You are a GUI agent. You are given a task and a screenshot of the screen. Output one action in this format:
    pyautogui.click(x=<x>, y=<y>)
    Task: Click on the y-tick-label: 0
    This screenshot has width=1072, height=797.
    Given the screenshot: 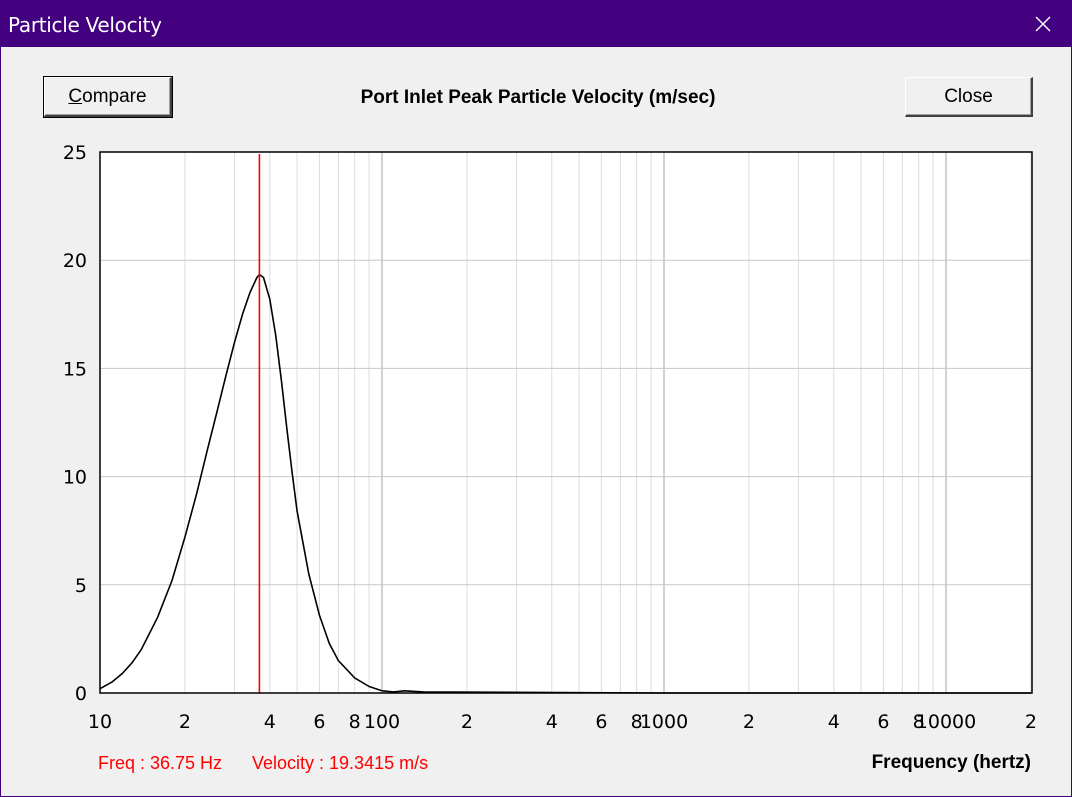 What is the action you would take?
    pyautogui.click(x=81, y=694)
    